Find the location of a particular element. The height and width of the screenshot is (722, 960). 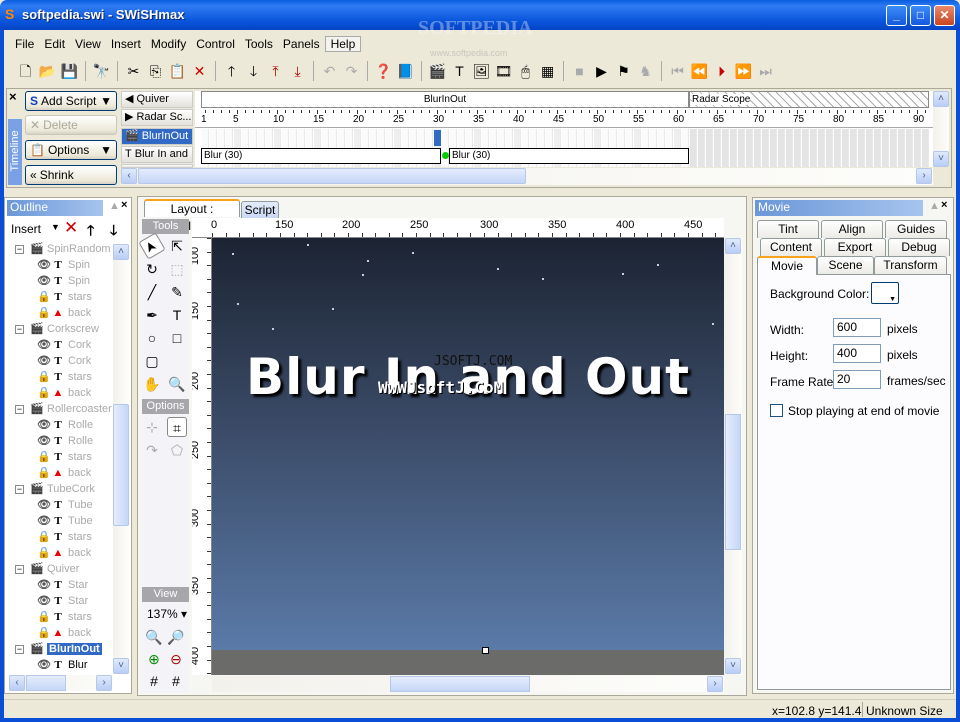

insert-scene-icon: 🎬 is located at coordinates (437, 71).